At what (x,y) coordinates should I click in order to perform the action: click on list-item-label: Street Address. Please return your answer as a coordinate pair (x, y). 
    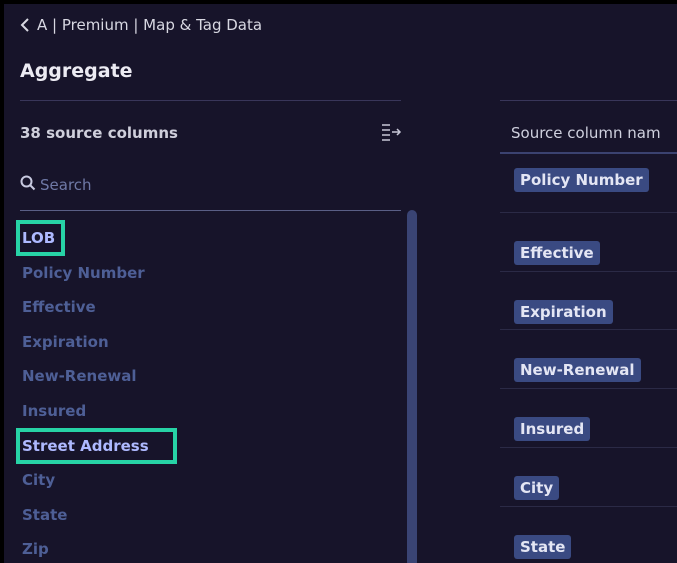
    Looking at the image, I should click on (96, 445).